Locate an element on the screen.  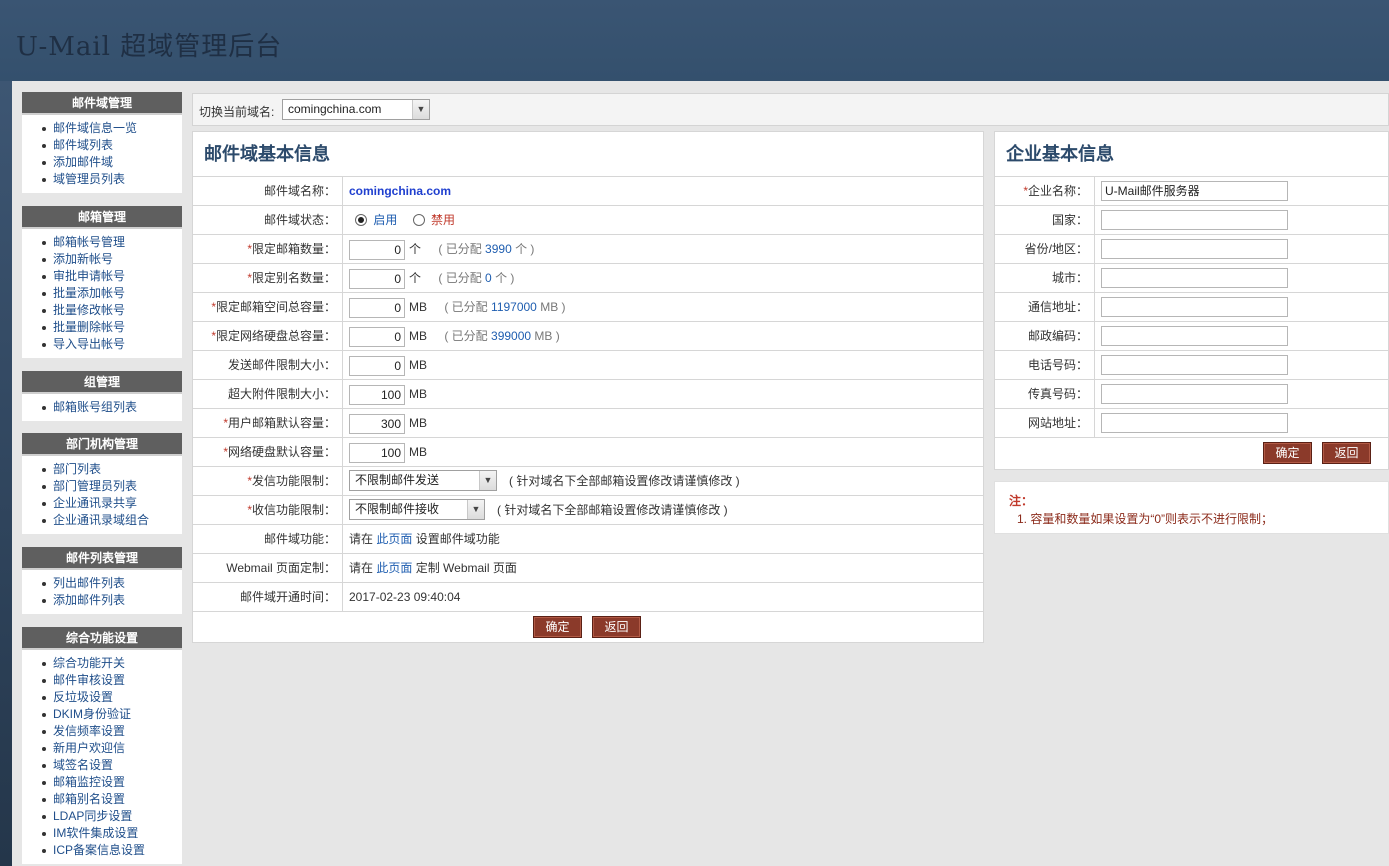
postcode-input is located at coordinates (1194, 336).